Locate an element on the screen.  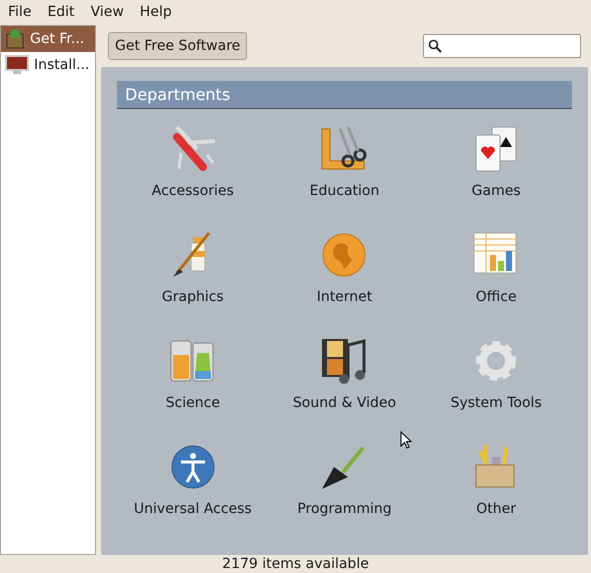
department-tile: Accessories is located at coordinates (193, 166).